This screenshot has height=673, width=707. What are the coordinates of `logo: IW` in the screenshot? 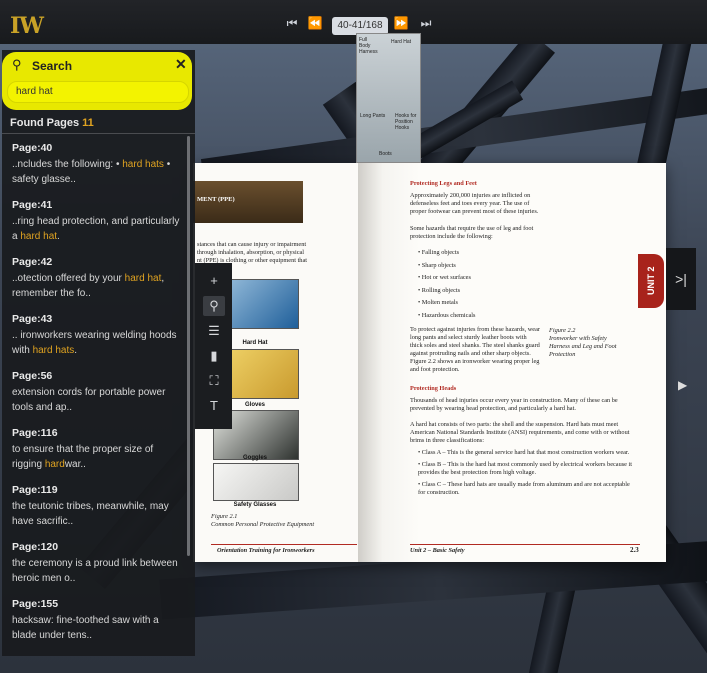 It's located at (27, 26).